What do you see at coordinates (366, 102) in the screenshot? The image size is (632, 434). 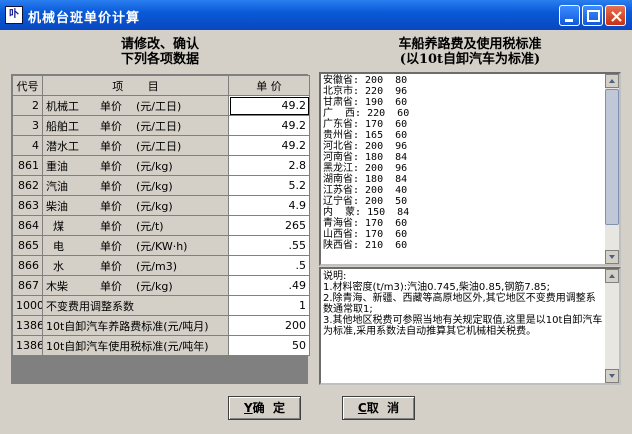 I see `list-item: 甘肃省: 190 60` at bounding box center [366, 102].